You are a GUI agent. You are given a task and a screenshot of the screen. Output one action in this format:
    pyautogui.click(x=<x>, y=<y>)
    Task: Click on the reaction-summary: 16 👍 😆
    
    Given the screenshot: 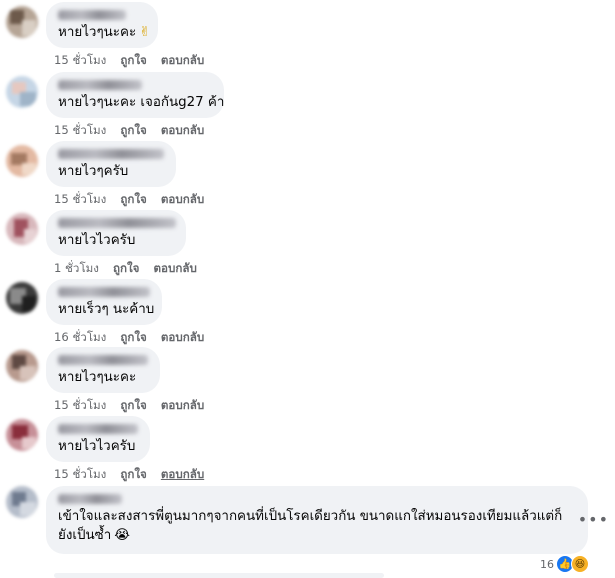 What is the action you would take?
    pyautogui.click(x=564, y=564)
    